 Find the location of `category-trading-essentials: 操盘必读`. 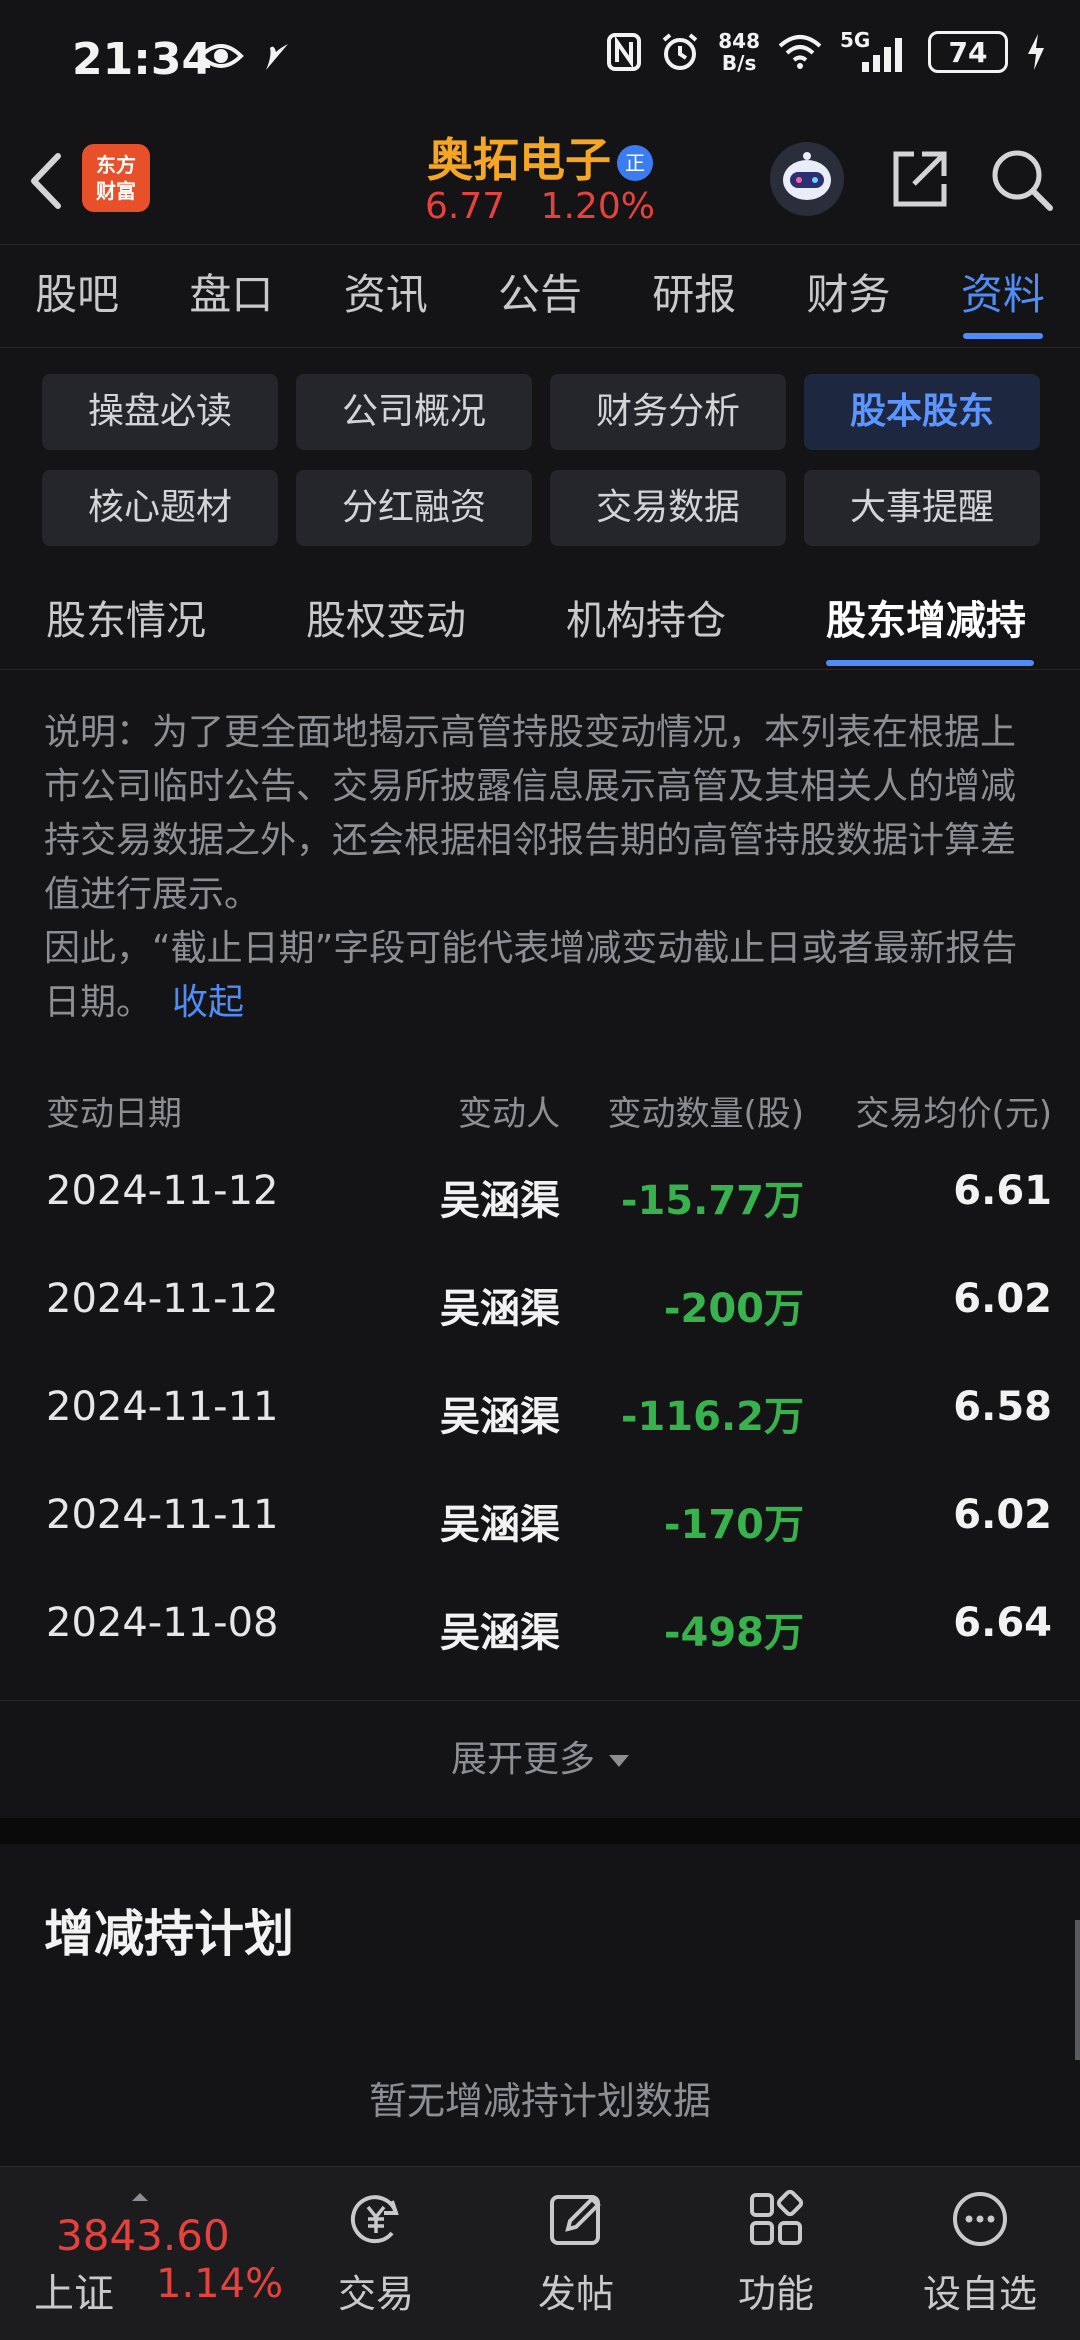

category-trading-essentials: 操盘必读 is located at coordinates (160, 412).